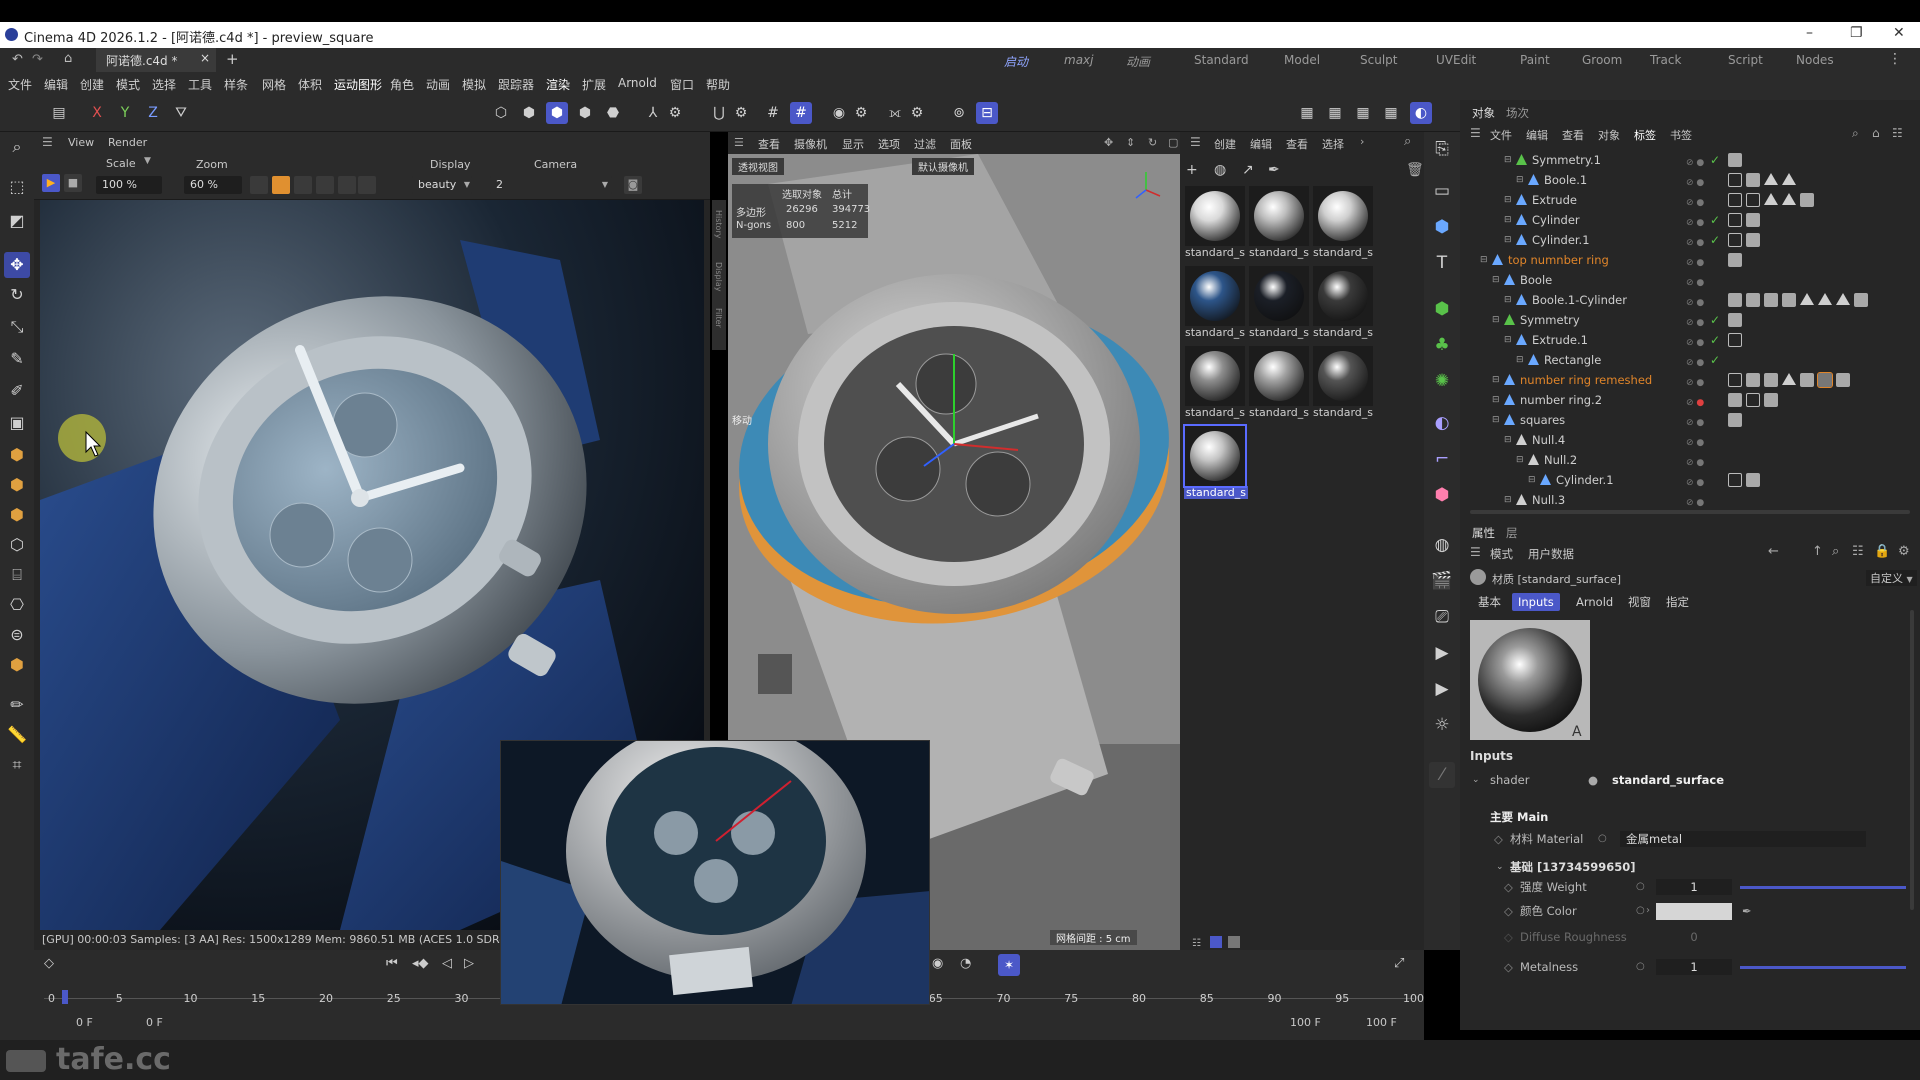 The image size is (1920, 1080). I want to click on object-row: ⊟ Cylinder.1 ⊘ ●, so click(1690, 480).